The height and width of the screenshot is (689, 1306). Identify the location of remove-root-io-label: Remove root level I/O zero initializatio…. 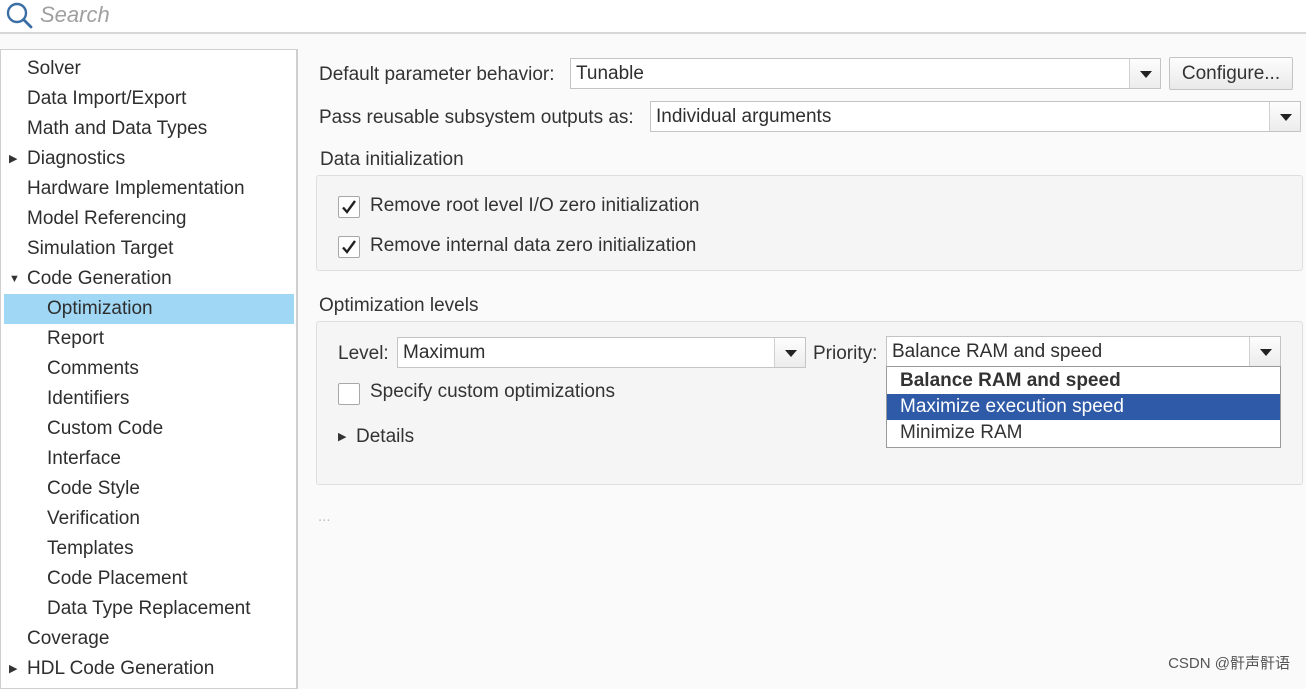
(535, 205).